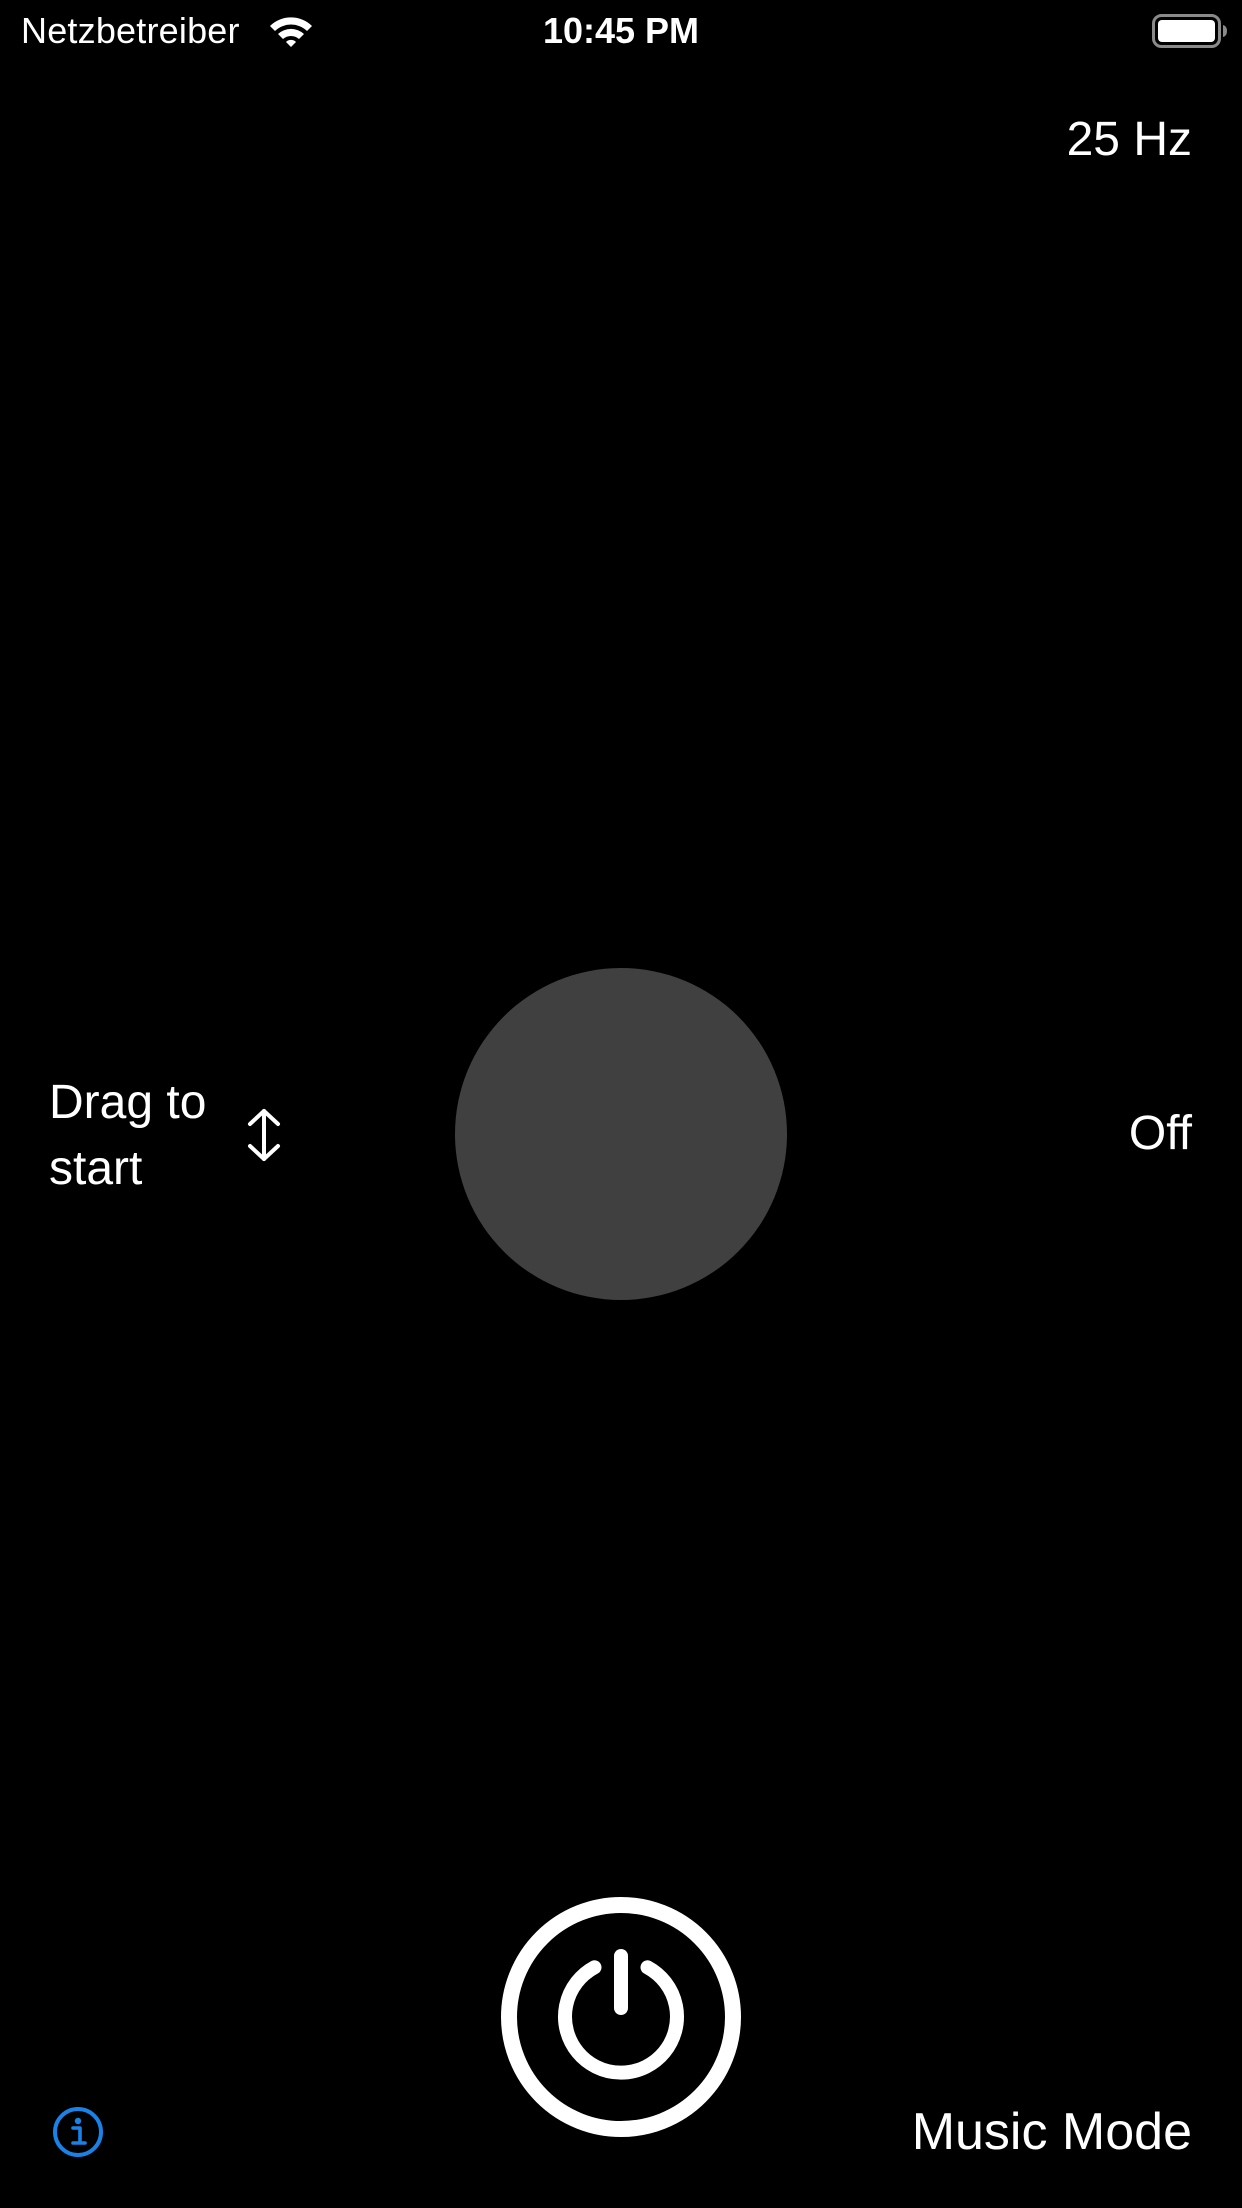  I want to click on power-icon, so click(621, 2017).